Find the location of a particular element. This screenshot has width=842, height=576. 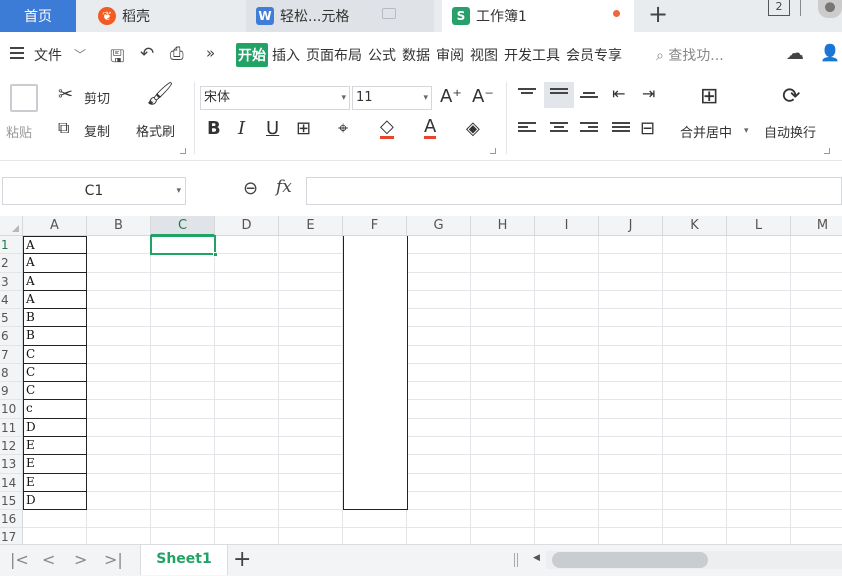

row-header-6: 6 is located at coordinates (11, 336).